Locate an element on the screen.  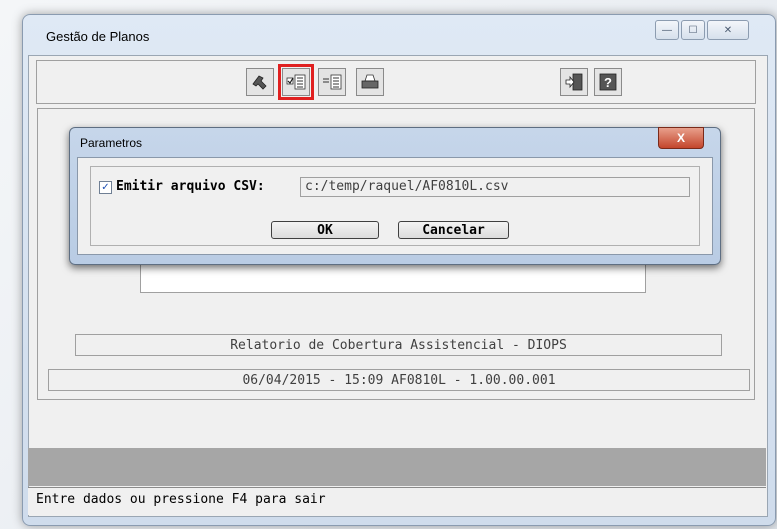
window-controls: — ☐ ✕ is located at coordinates (702, 30).